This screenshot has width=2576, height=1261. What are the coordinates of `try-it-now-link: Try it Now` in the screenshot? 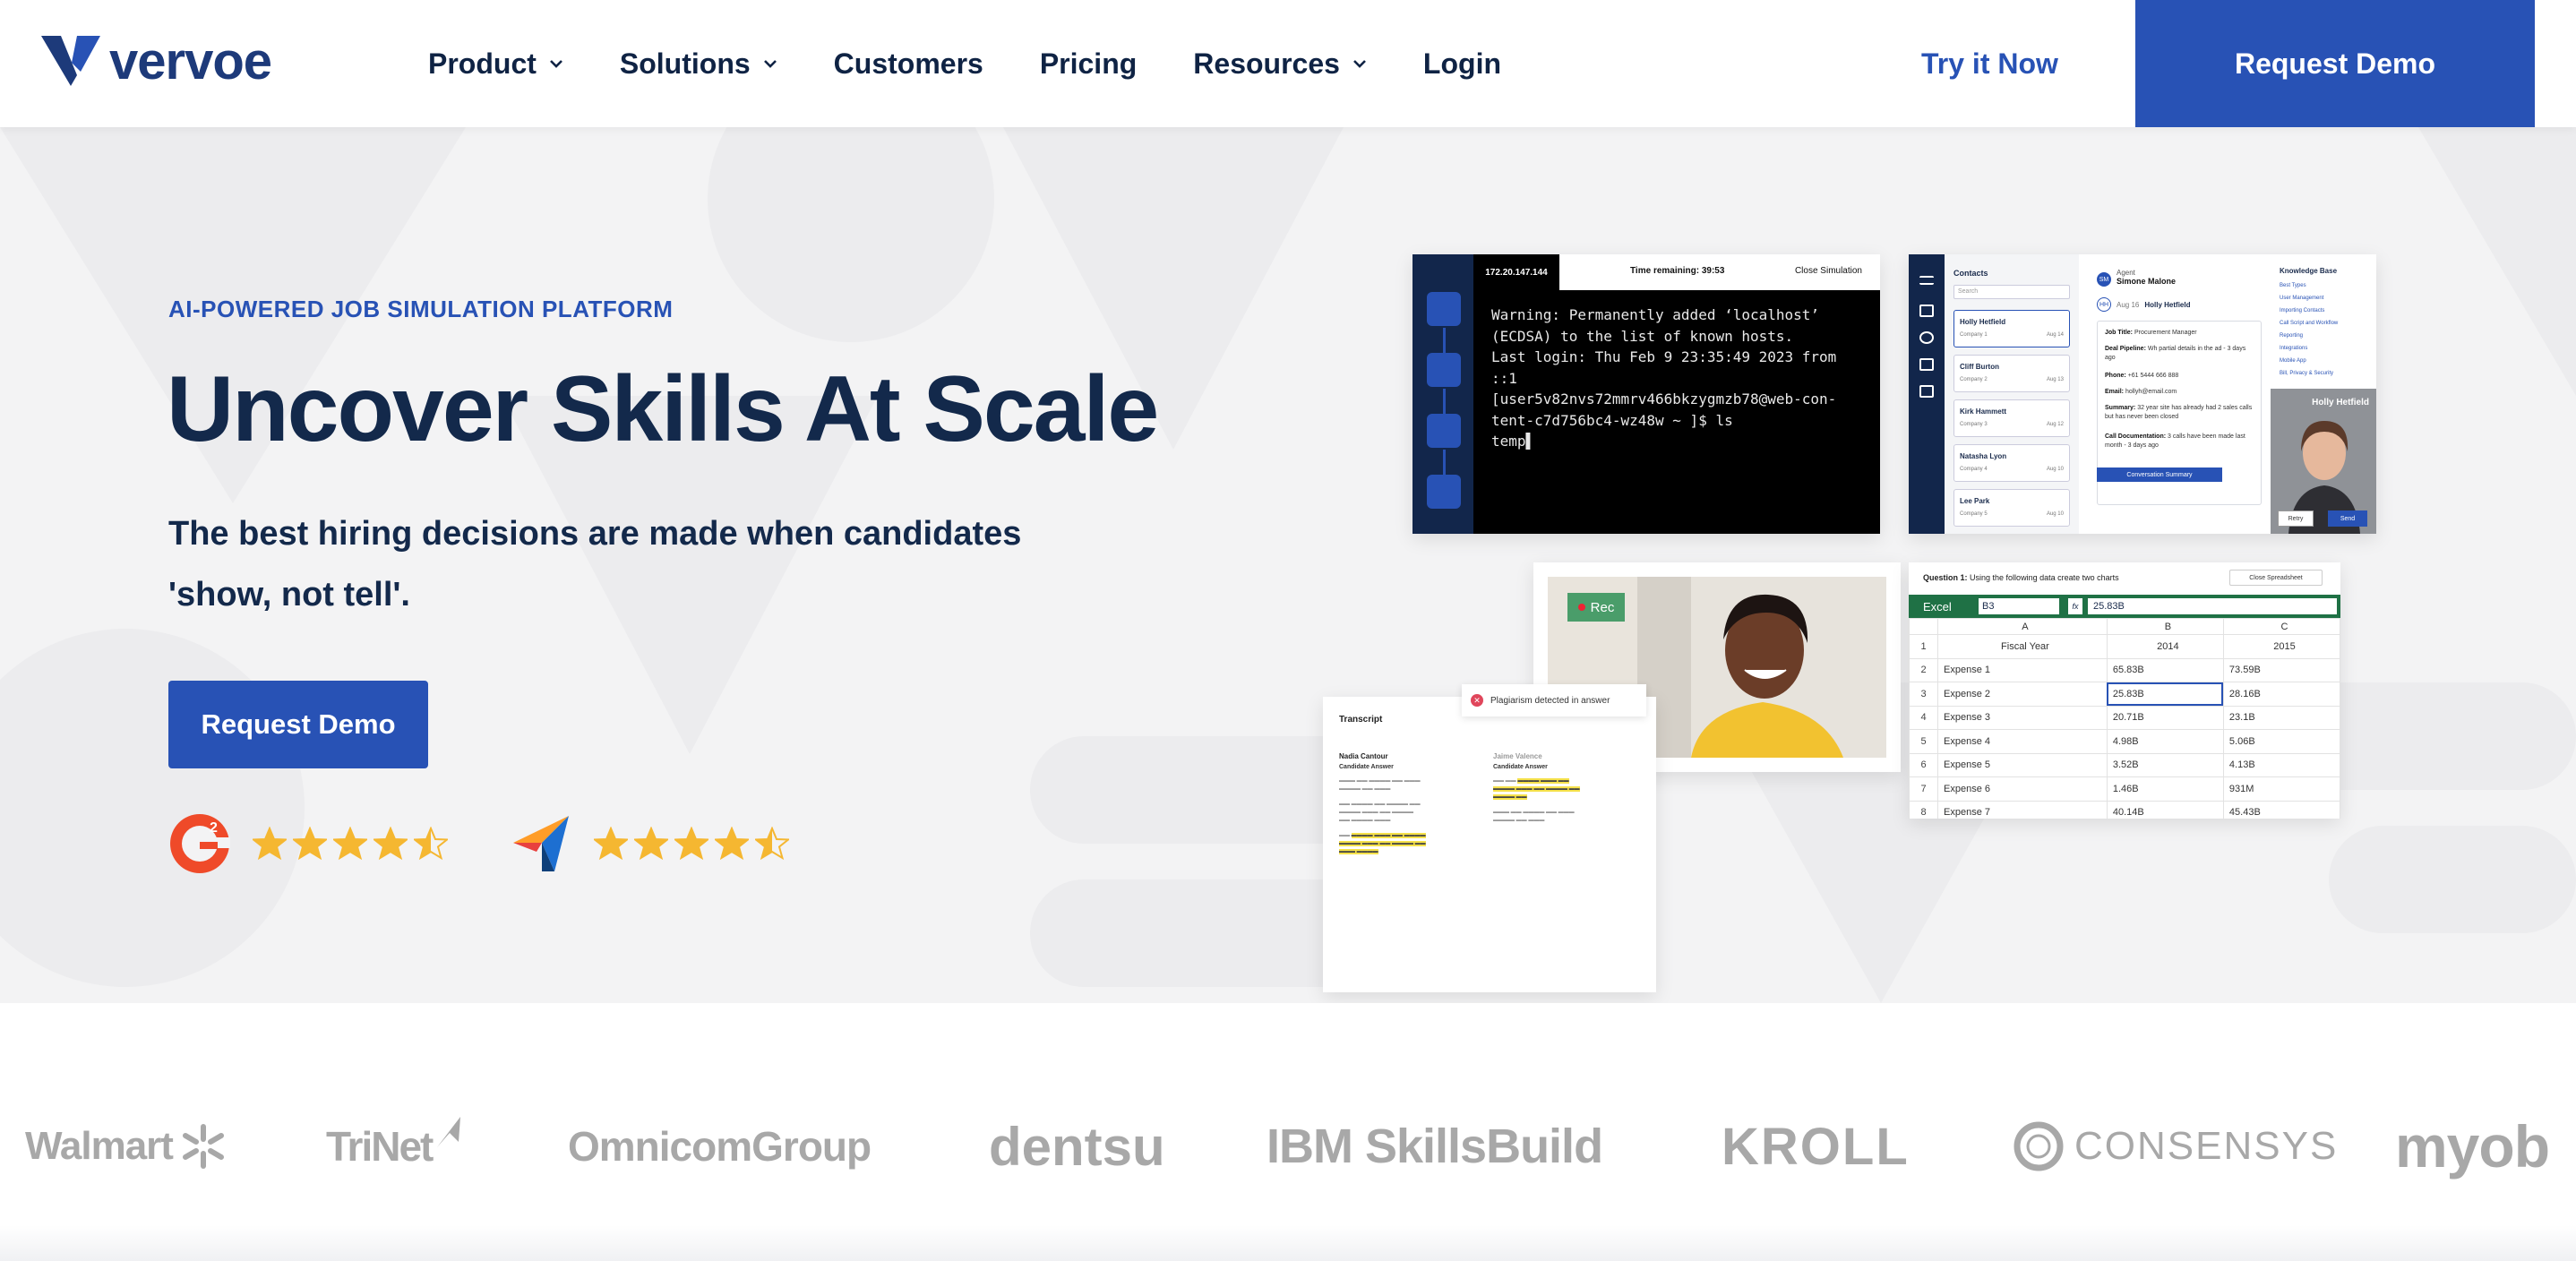 It's located at (1989, 64).